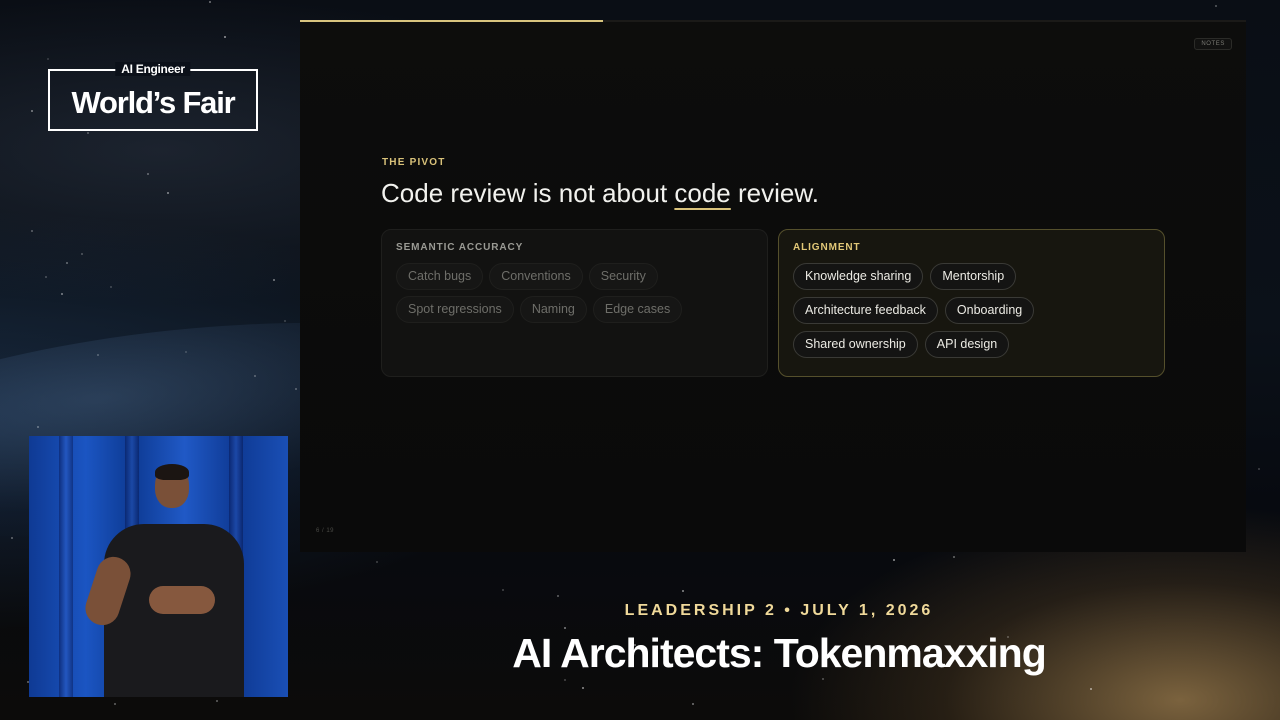  Describe the element at coordinates (774, 193) in the screenshot. I see `headline-after: review.` at that location.